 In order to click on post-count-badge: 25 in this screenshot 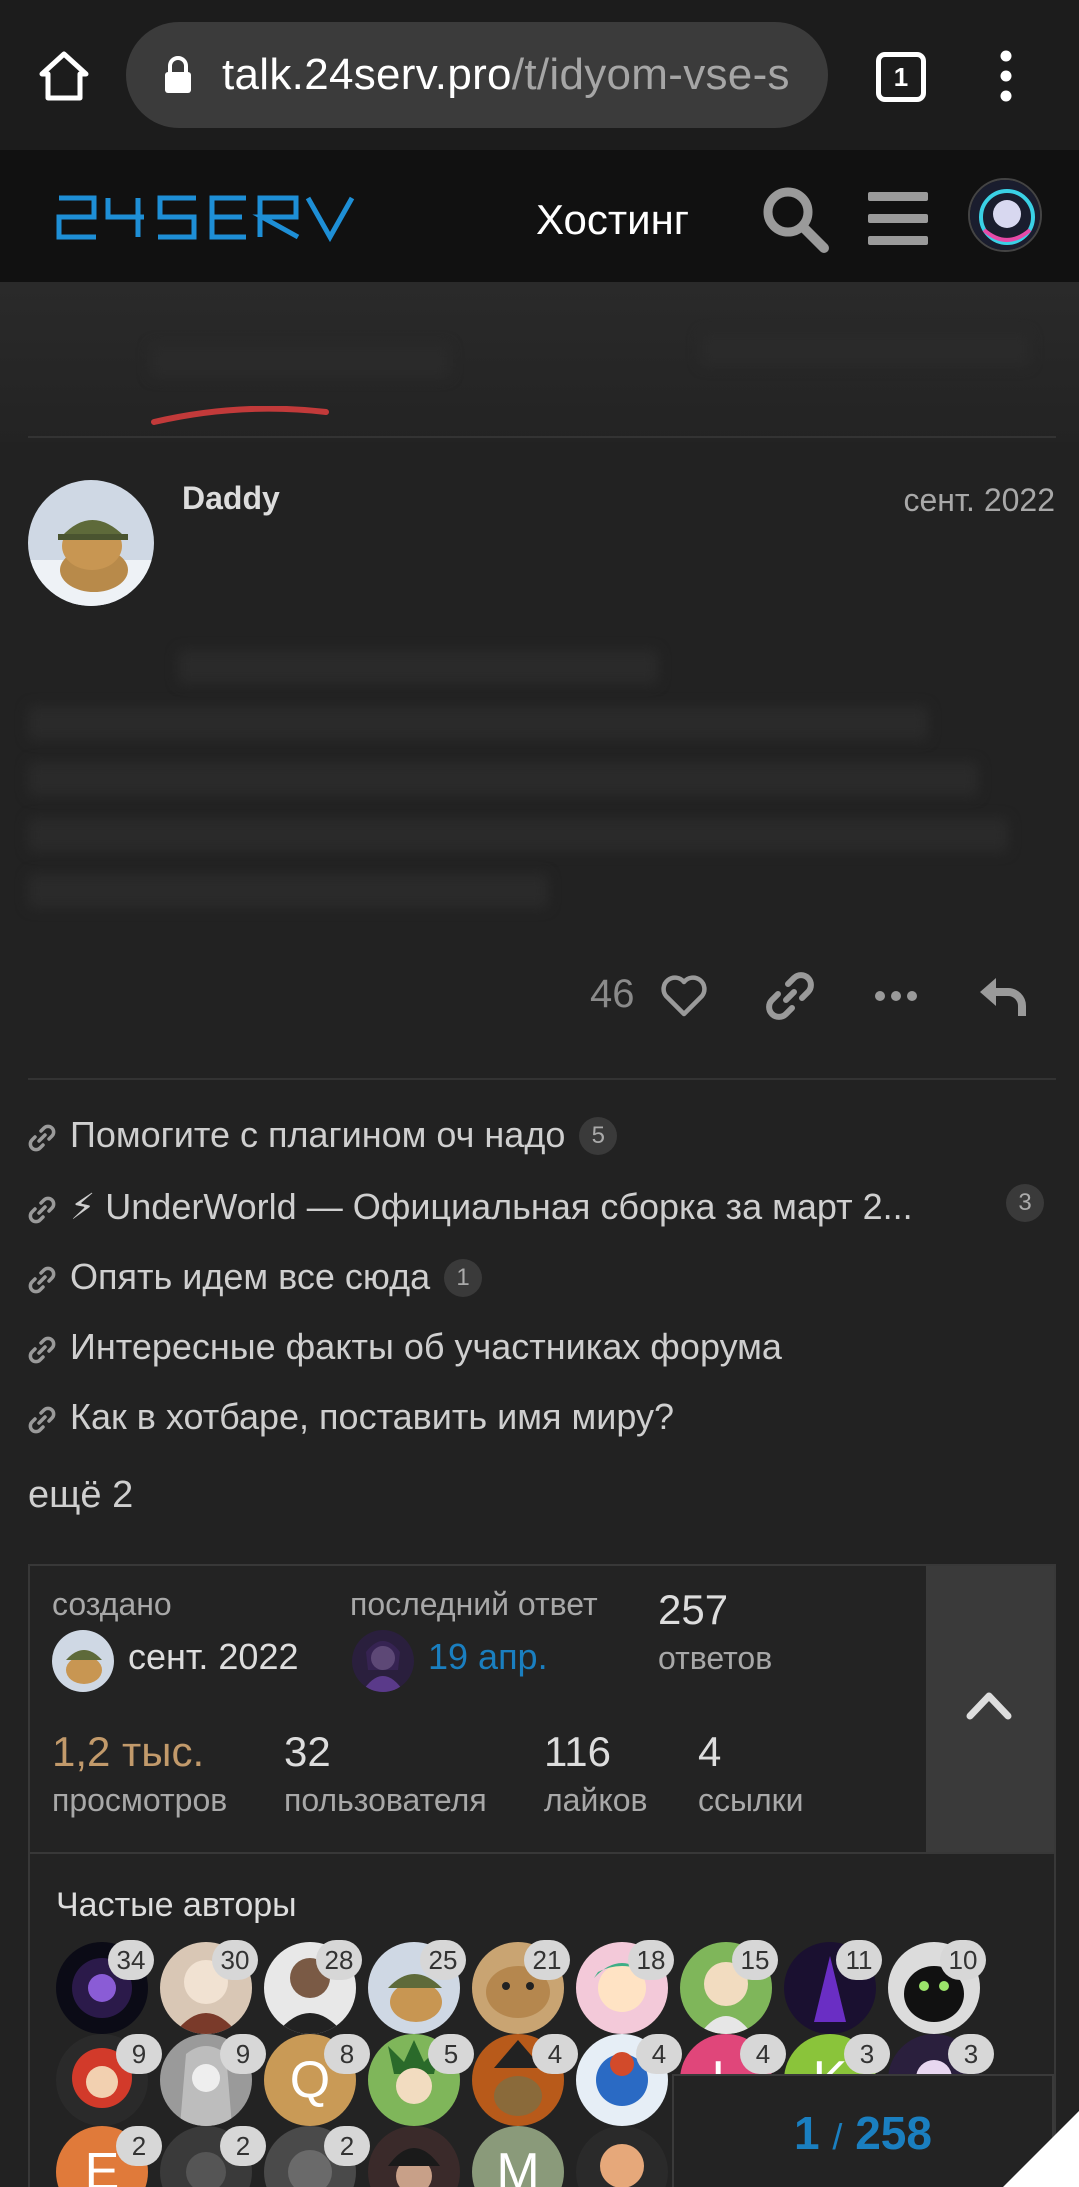, I will do `click(443, 1960)`.